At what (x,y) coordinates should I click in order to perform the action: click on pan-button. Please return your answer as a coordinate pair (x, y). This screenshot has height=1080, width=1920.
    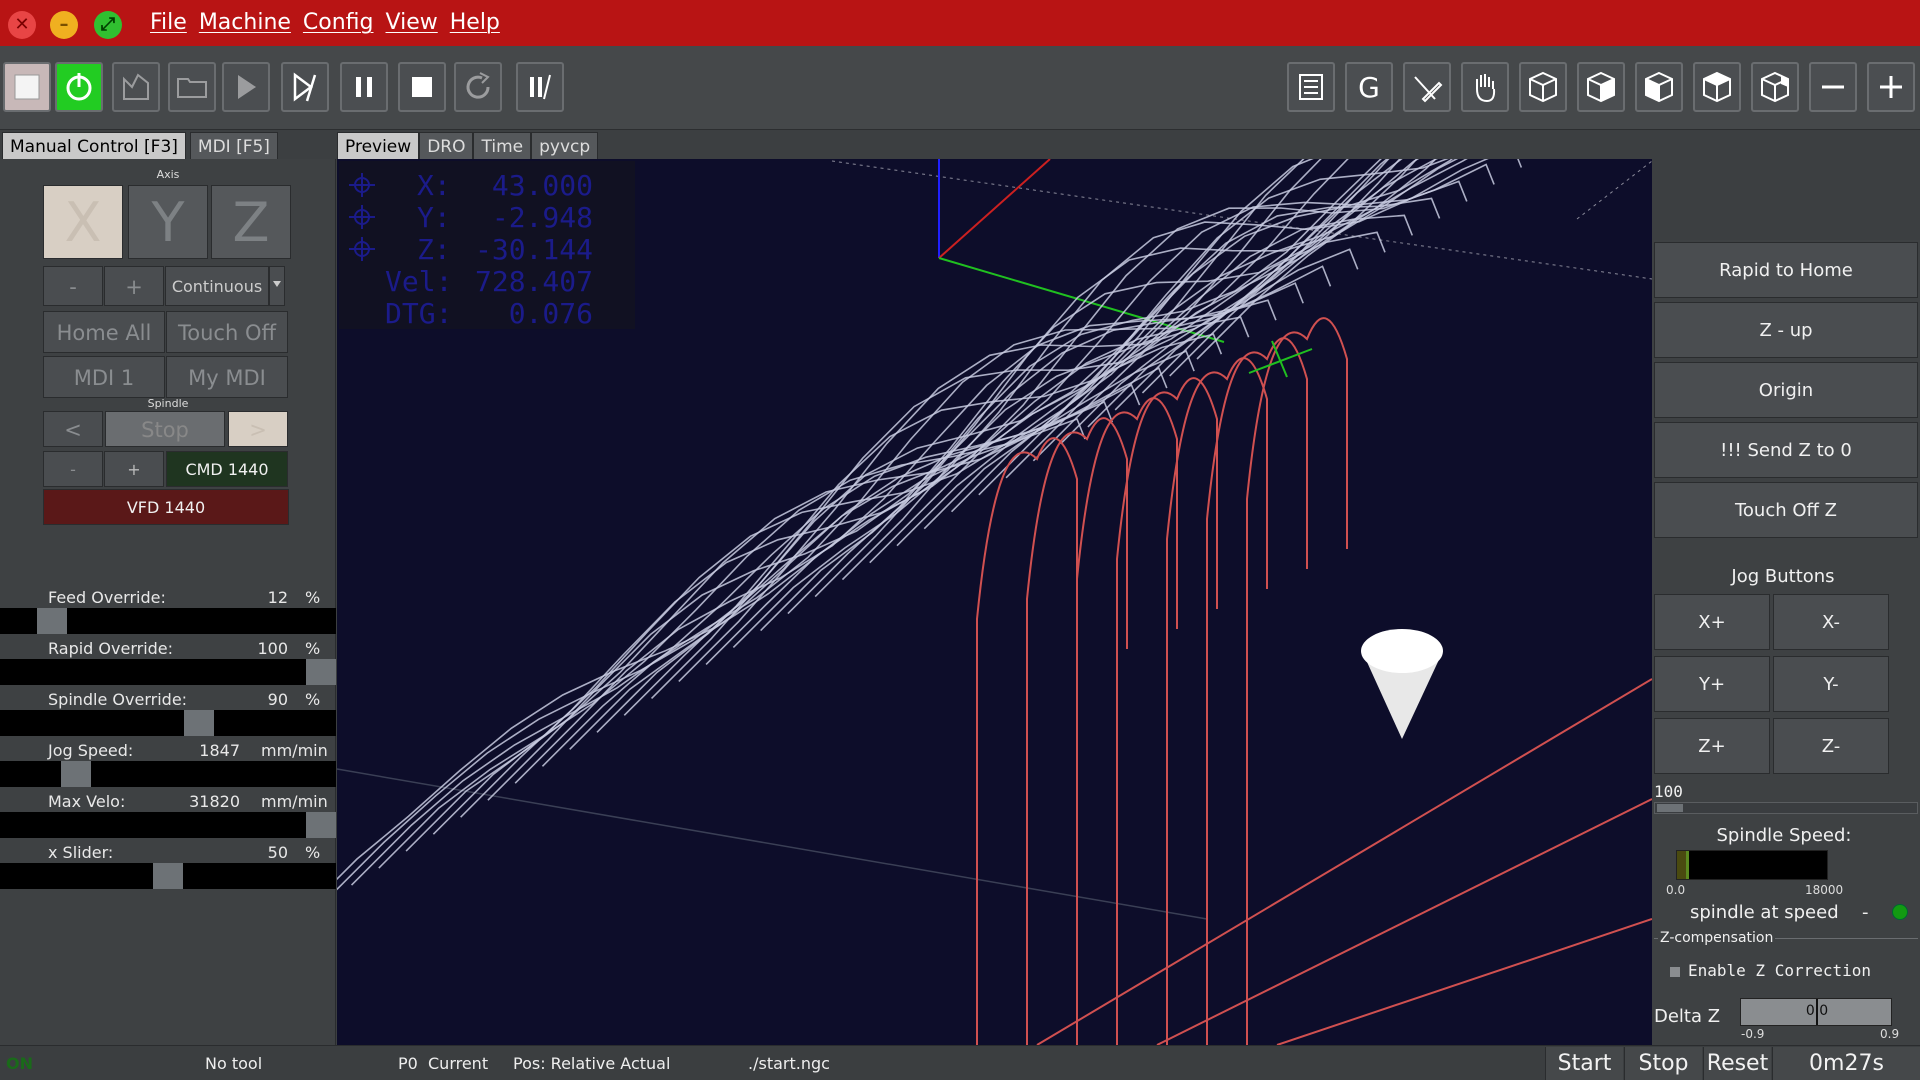
    Looking at the image, I should click on (1485, 87).